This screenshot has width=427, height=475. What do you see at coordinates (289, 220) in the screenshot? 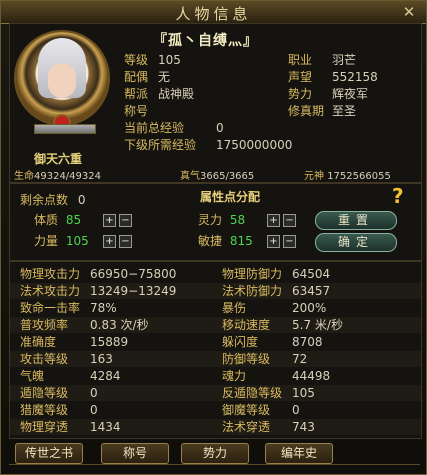
I see `lingli-minus-button: −` at bounding box center [289, 220].